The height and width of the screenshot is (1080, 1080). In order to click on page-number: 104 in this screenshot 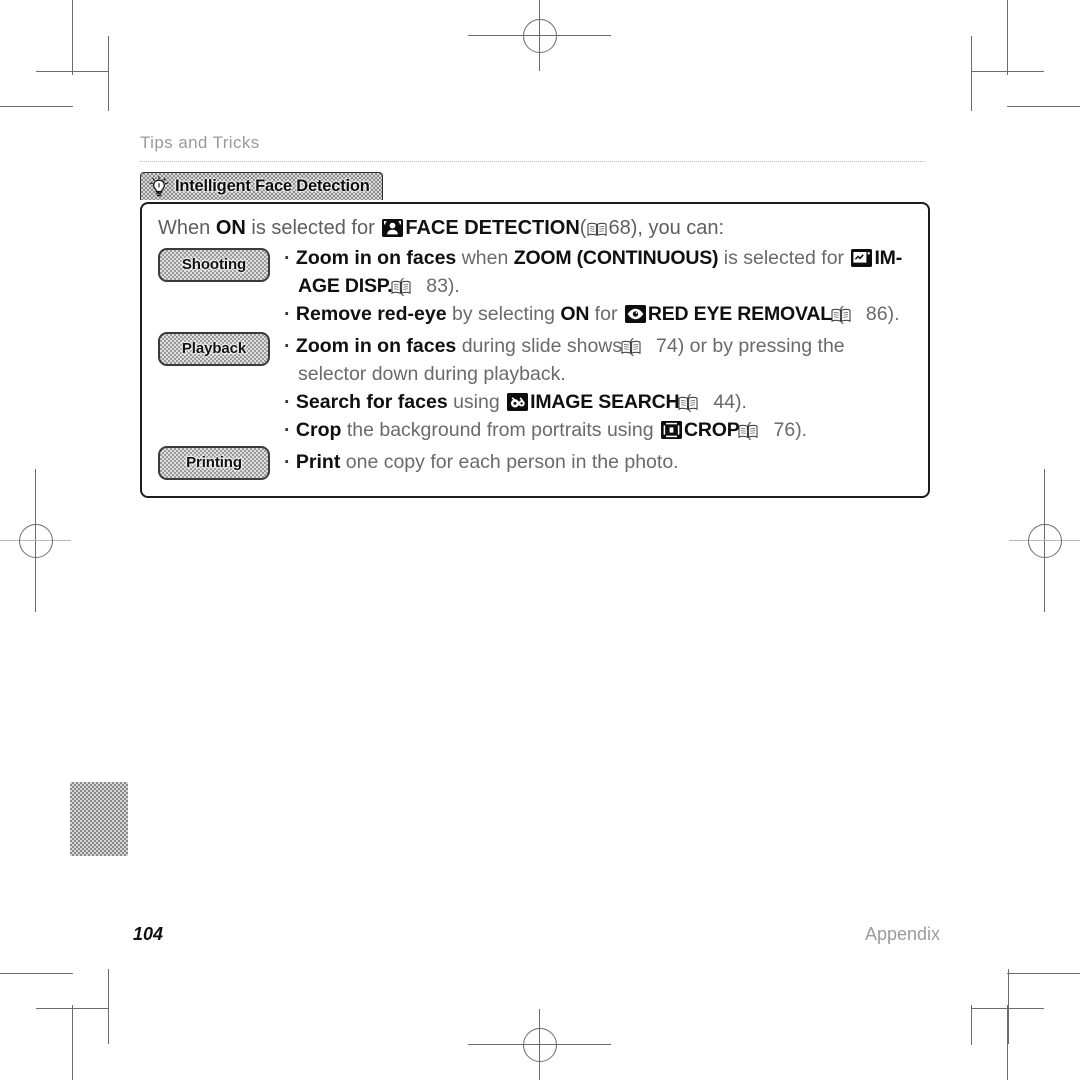, I will do `click(148, 934)`.